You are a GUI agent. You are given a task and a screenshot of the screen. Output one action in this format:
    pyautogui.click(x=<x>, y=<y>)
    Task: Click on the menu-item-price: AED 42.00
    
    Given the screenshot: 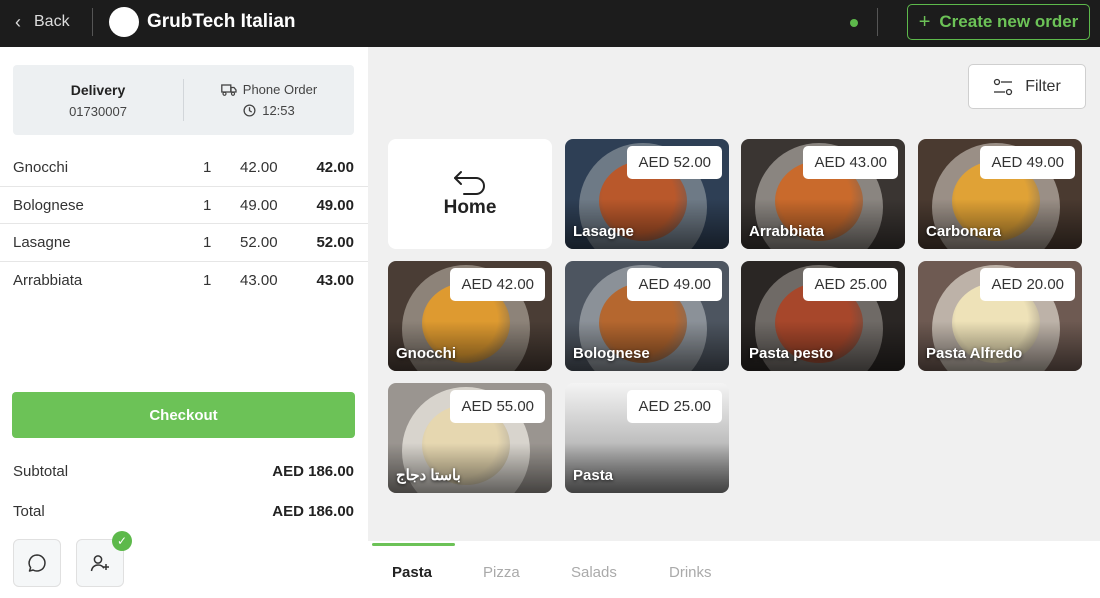 What is the action you would take?
    pyautogui.click(x=497, y=284)
    